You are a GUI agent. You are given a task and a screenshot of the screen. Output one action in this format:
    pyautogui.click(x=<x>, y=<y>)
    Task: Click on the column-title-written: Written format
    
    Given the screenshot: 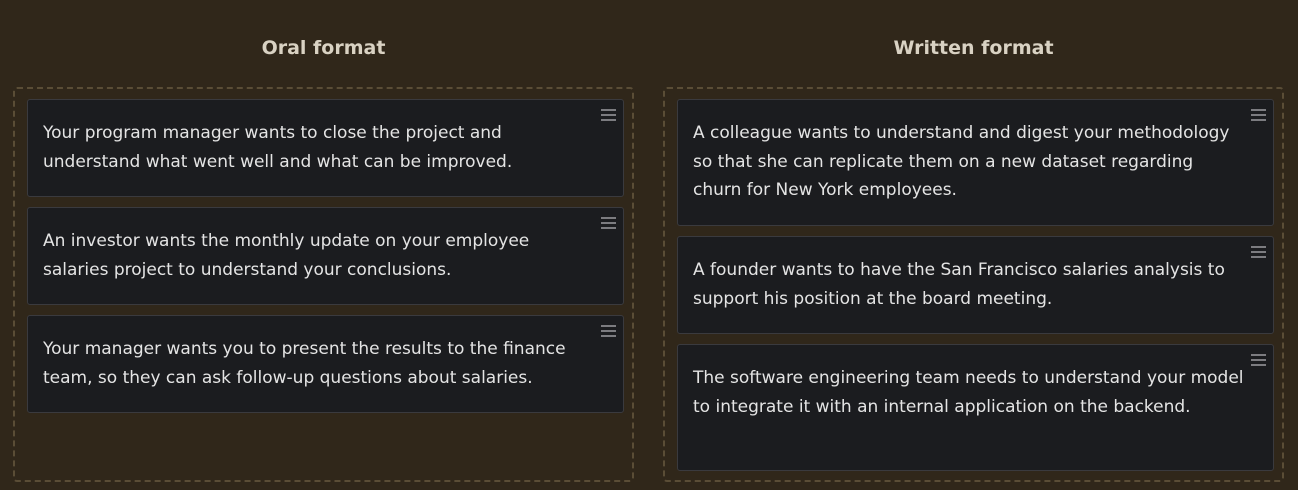 What is the action you would take?
    pyautogui.click(x=973, y=48)
    